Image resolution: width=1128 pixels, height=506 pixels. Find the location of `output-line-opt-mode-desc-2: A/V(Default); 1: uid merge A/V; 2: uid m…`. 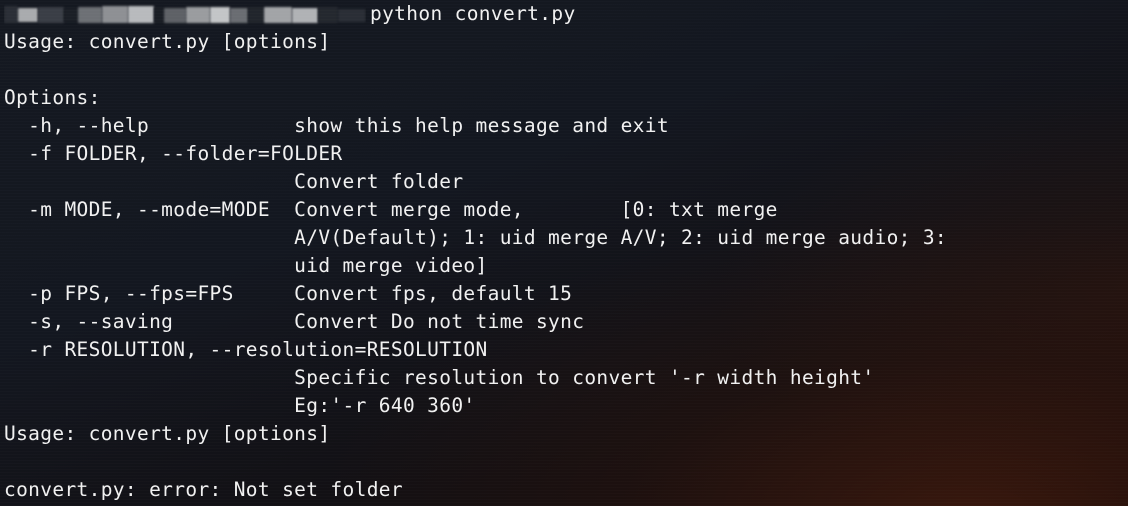

output-line-opt-mode-desc-2: A/V(Default); 1: uid merge A/V; 2: uid m… is located at coordinates (476, 237).